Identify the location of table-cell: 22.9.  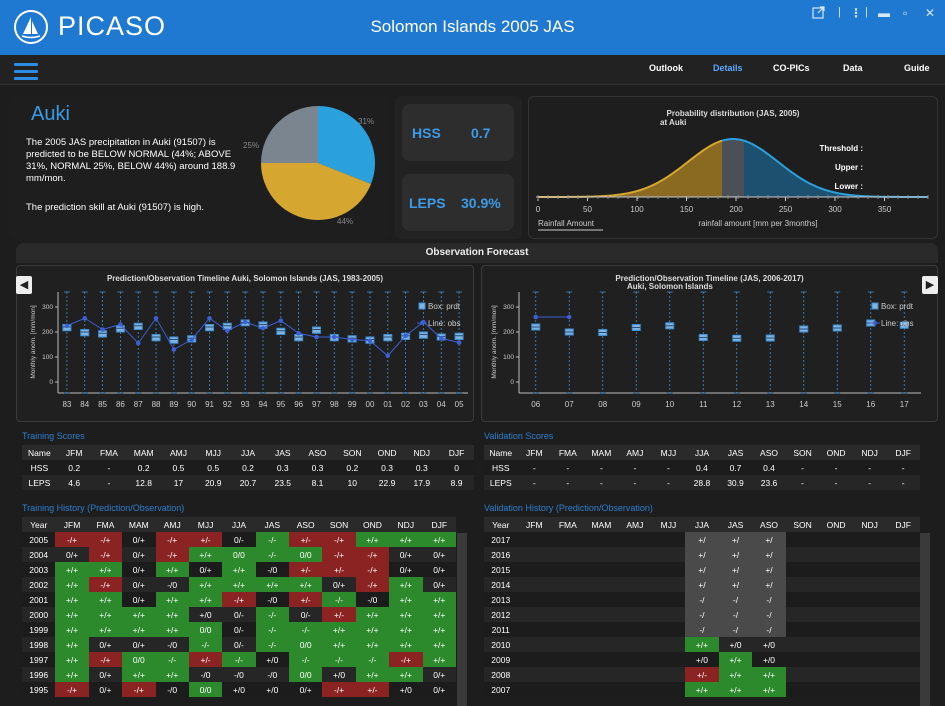
(387, 482).